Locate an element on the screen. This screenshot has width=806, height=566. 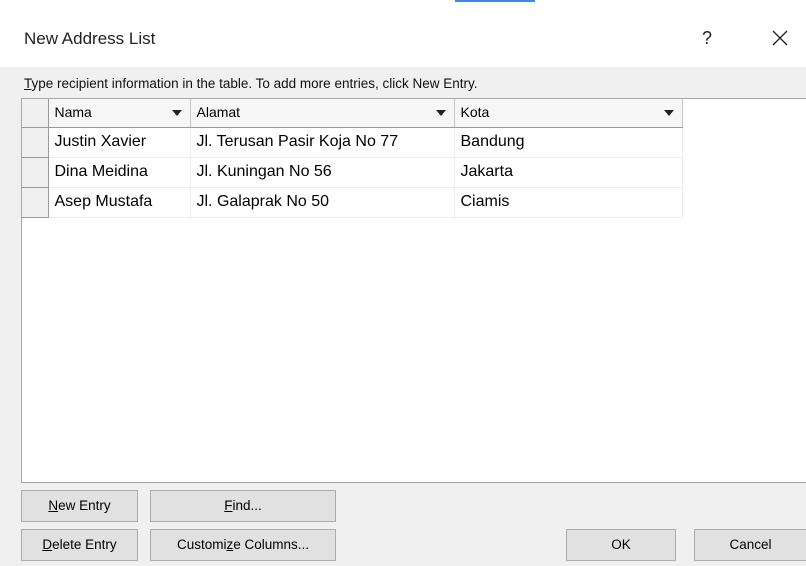
help-button: ? is located at coordinates (707, 38).